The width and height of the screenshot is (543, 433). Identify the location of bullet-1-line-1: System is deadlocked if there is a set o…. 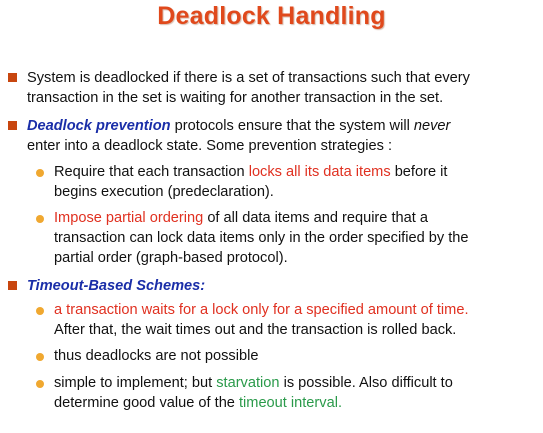
(248, 78).